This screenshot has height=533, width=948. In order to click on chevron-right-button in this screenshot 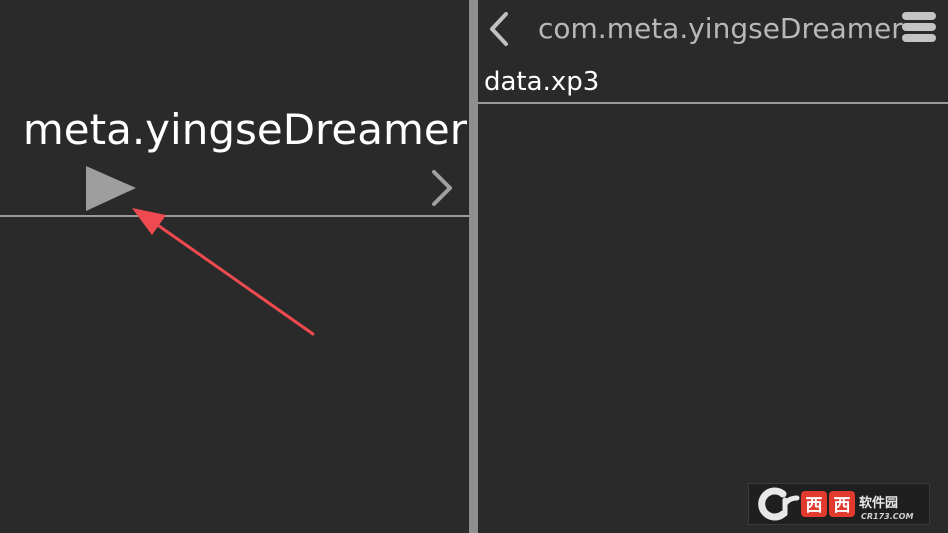, I will do `click(441, 188)`.